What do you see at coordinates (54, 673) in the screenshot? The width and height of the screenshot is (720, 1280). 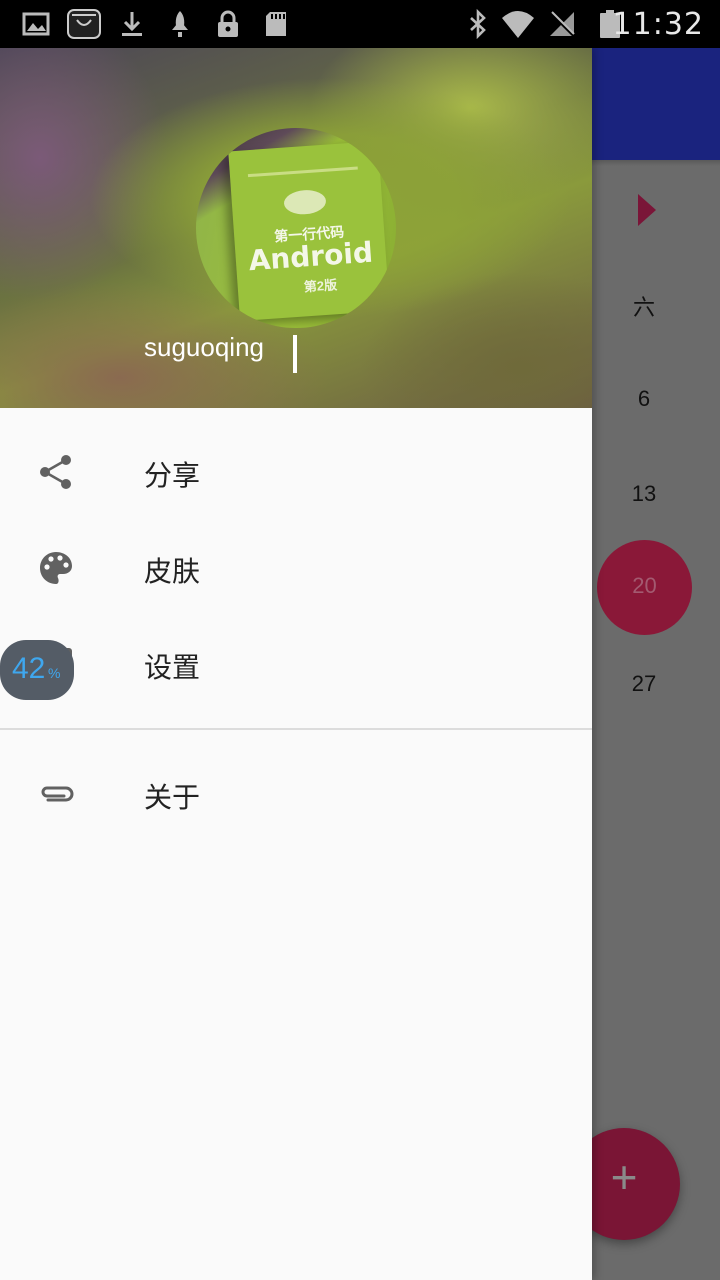 I see `battery-unit: %` at bounding box center [54, 673].